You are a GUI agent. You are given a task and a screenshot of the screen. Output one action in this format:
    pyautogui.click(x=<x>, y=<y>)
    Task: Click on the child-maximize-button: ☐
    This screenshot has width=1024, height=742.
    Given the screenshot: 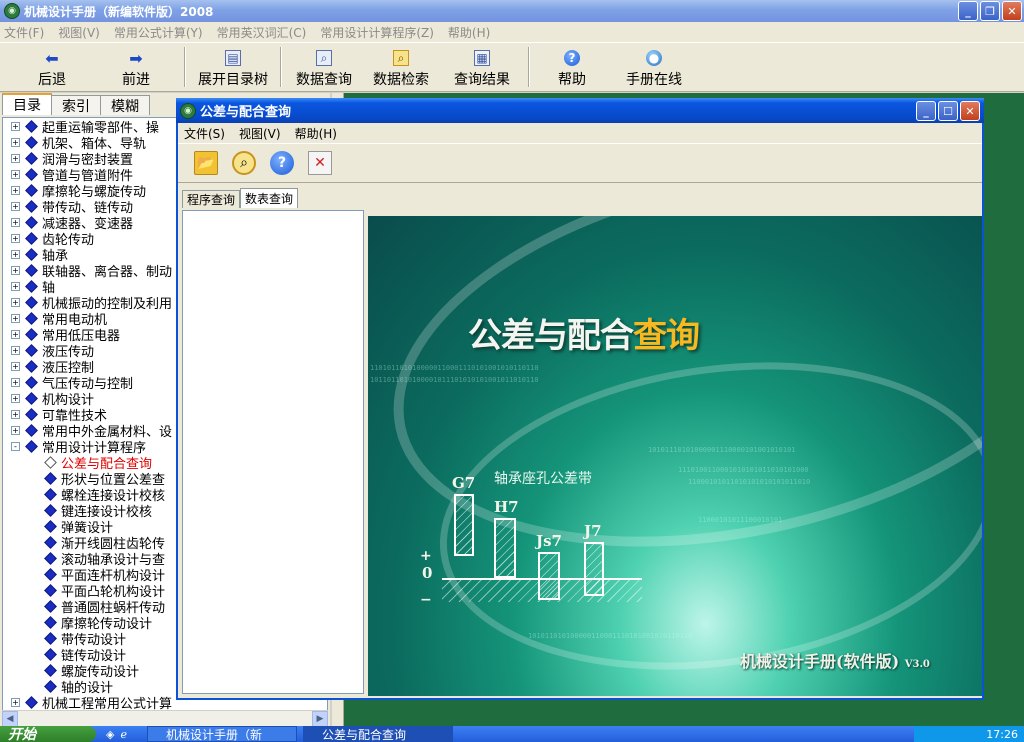 What is the action you would take?
    pyautogui.click(x=948, y=111)
    